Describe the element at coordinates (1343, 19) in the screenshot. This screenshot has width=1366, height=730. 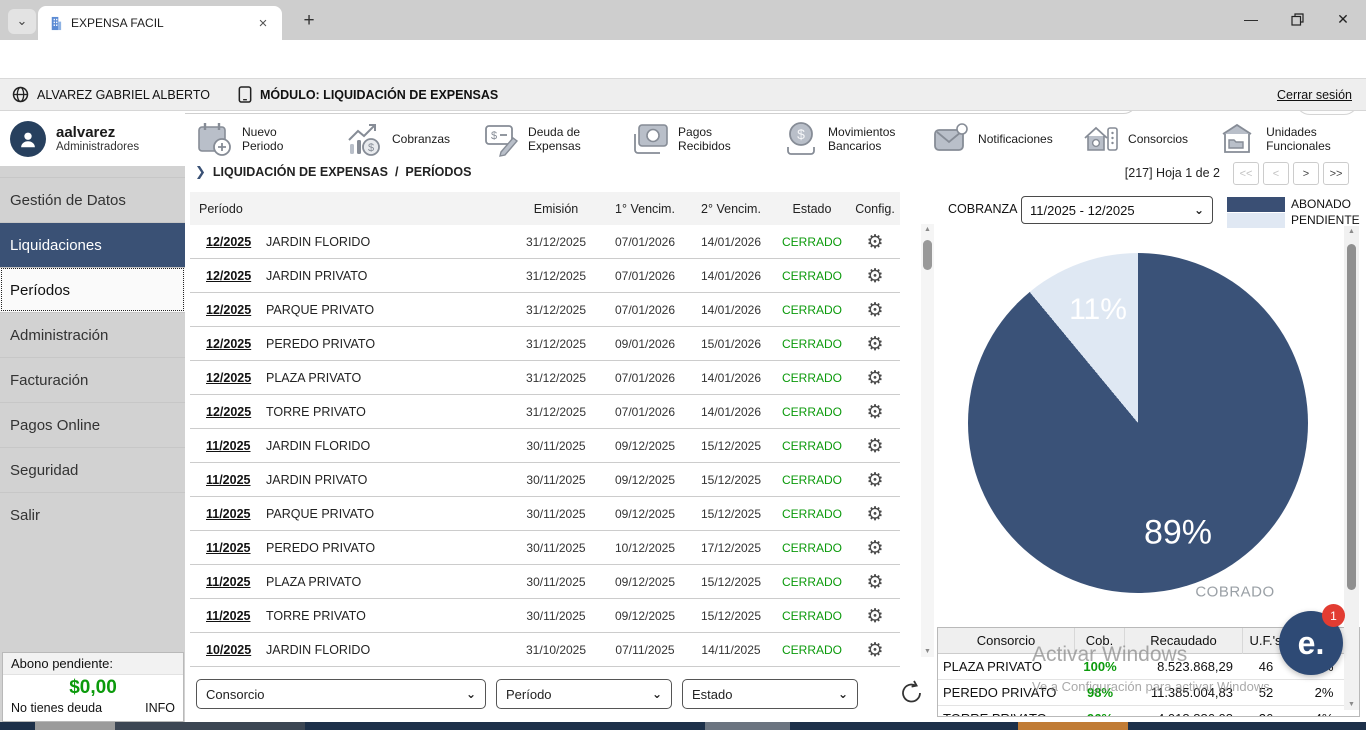
I see `close-button: ✕` at that location.